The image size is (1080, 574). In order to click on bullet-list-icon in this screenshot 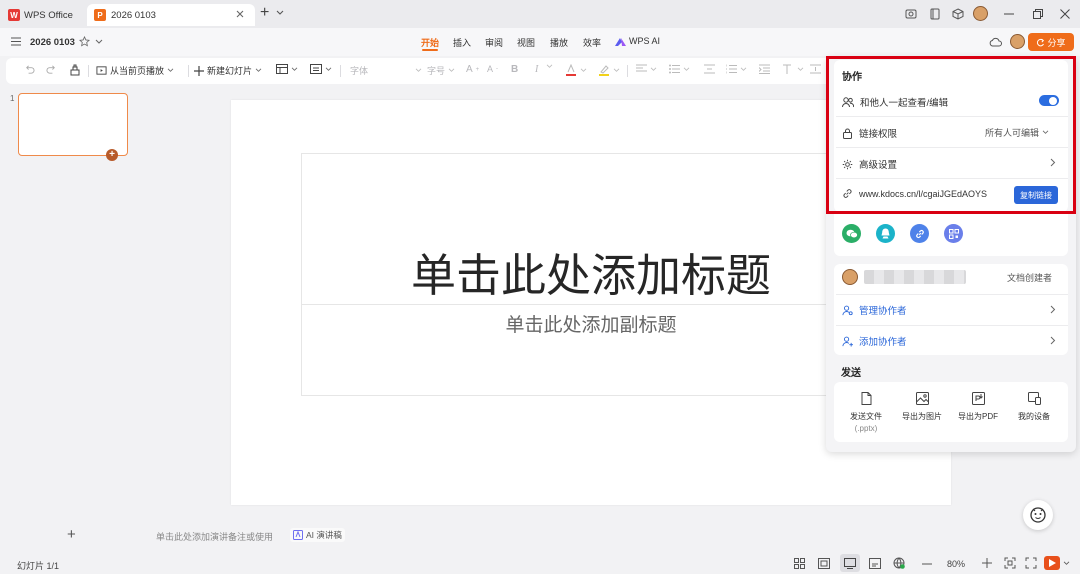, I will do `click(679, 69)`.